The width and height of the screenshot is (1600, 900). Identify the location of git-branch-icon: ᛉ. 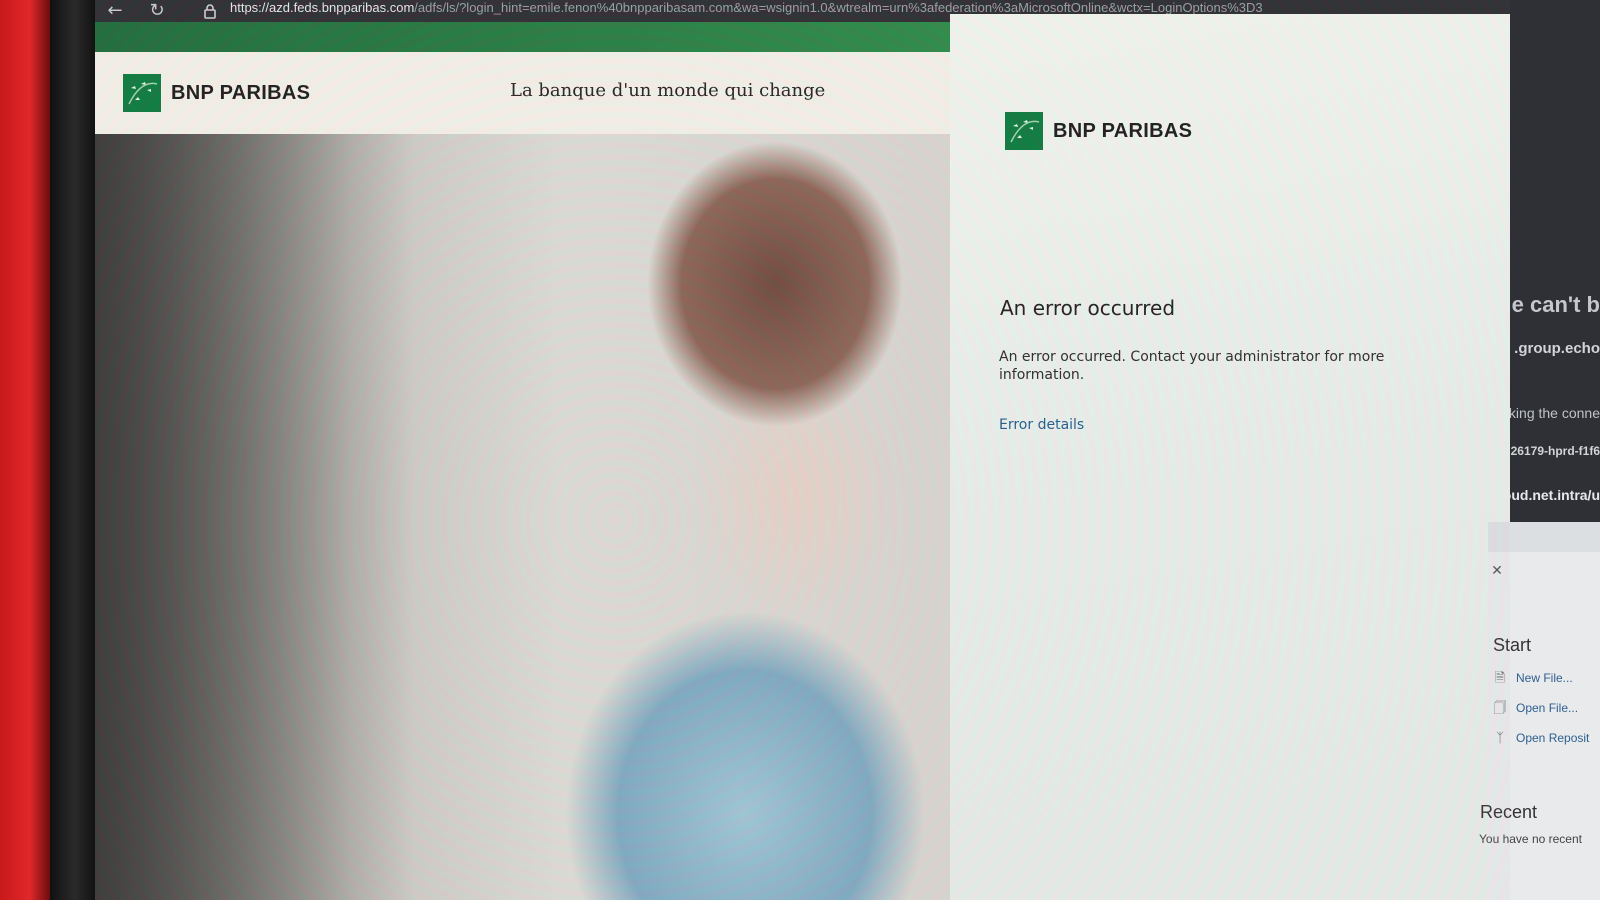
(1500, 737).